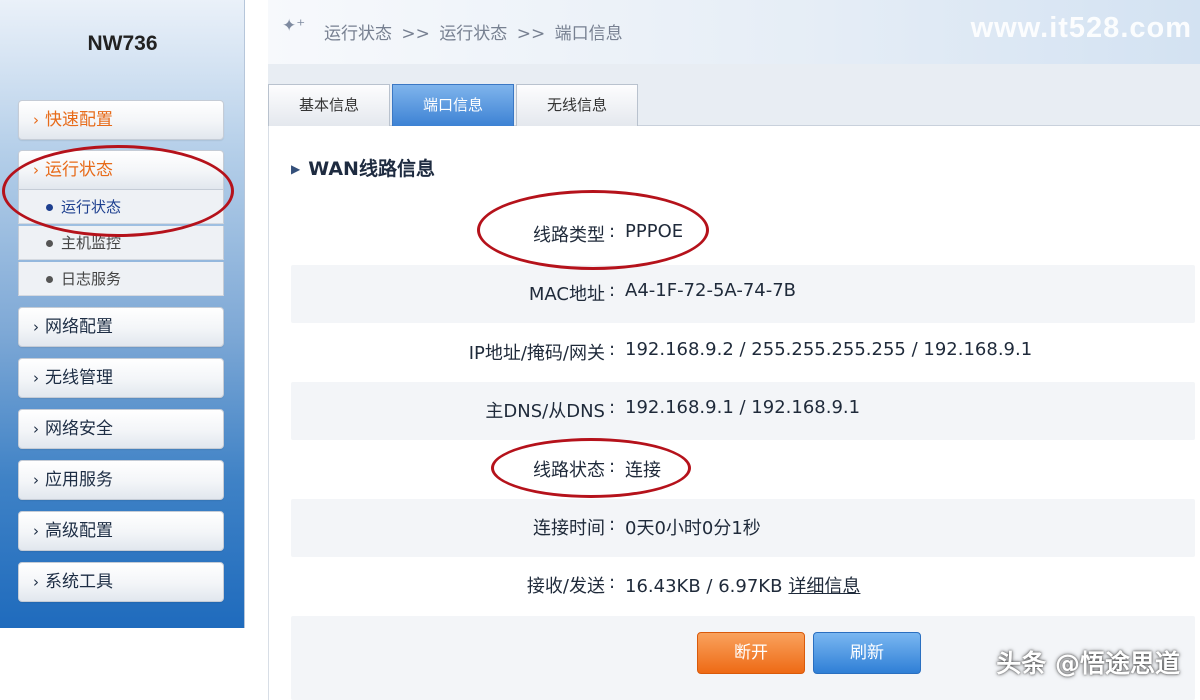 This screenshot has width=1200, height=700. I want to click on field-row-dns: 主DNS/从DNS : 192.168.9.1 / 192.168.9.1, so click(743, 411).